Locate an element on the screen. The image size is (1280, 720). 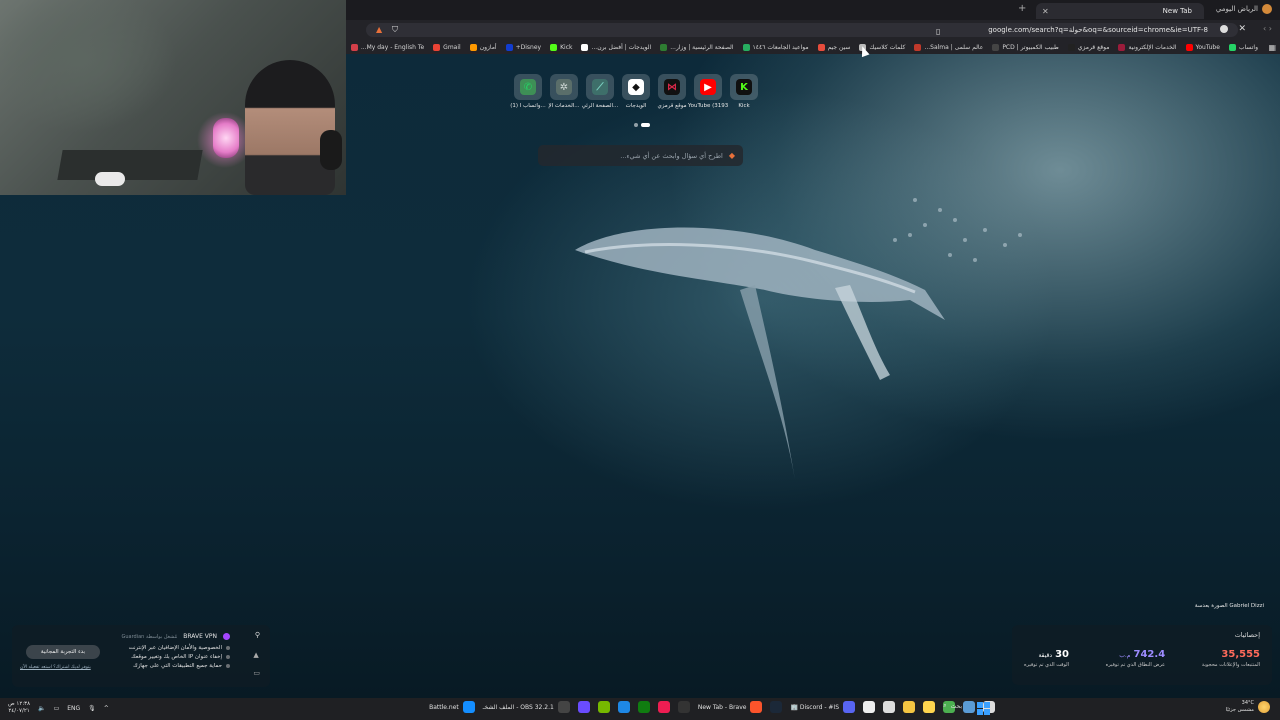
volume-icon: 🔈 is located at coordinates (41, 708).